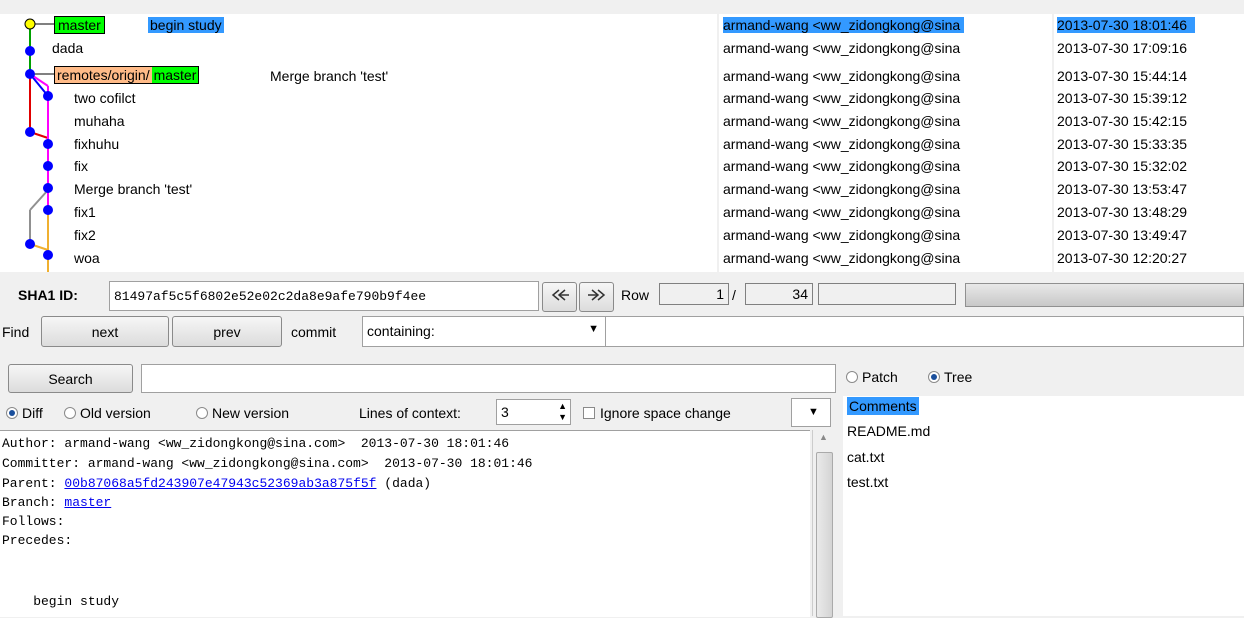  I want to click on date-cell: 2013-07-30 13:49:47, so click(1122, 235).